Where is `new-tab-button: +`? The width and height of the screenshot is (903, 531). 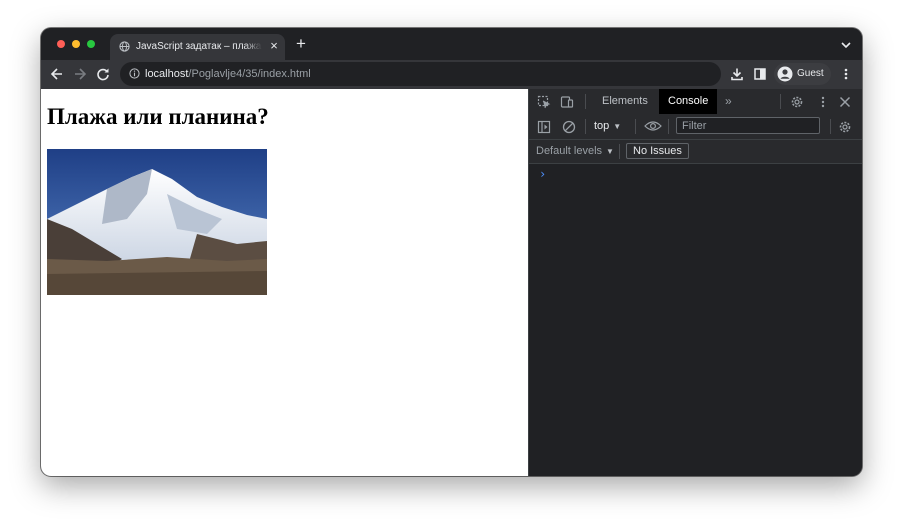
new-tab-button: + is located at coordinates (301, 43).